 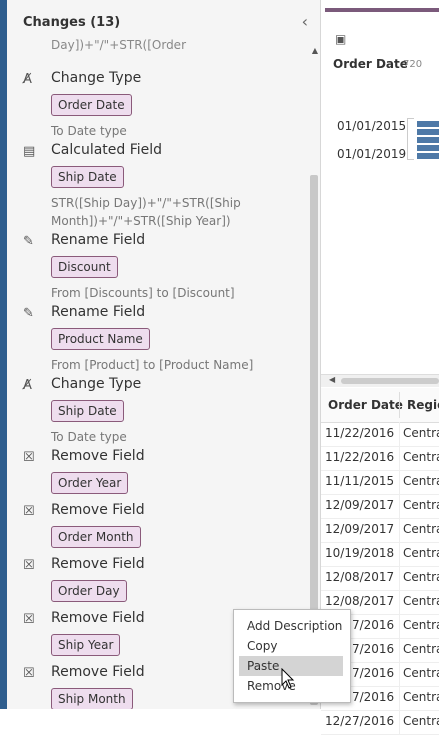 What do you see at coordinates (365, 405) in the screenshot?
I see `column-header-order-date: Order Date` at bounding box center [365, 405].